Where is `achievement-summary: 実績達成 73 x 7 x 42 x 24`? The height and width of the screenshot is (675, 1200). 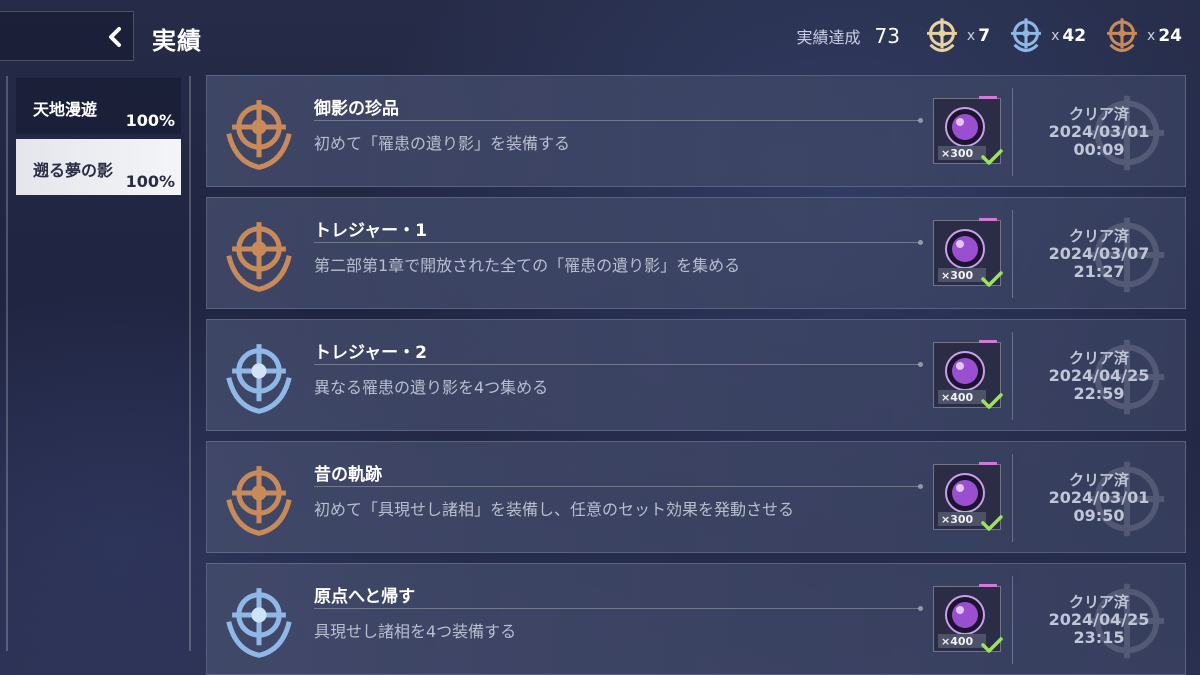
achievement-summary: 実績達成 73 x 7 x 42 x 24 is located at coordinates (989, 36).